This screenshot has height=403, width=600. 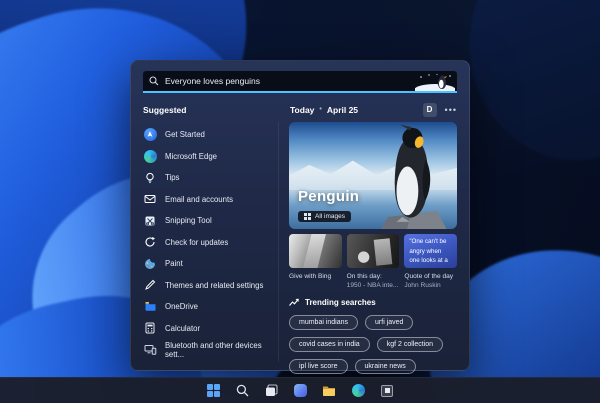 I want to click on suggested-item-tips: Tips, so click(x=210, y=178).